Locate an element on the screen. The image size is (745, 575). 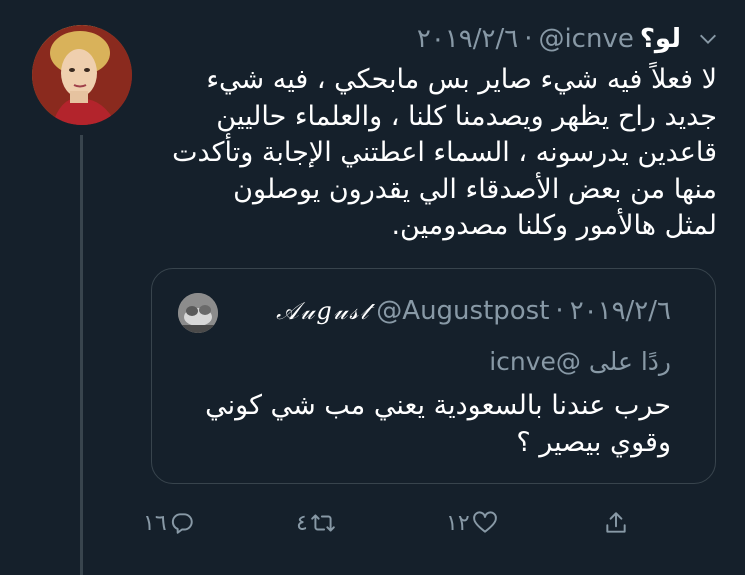
chevron-down-icon is located at coordinates (708, 39).